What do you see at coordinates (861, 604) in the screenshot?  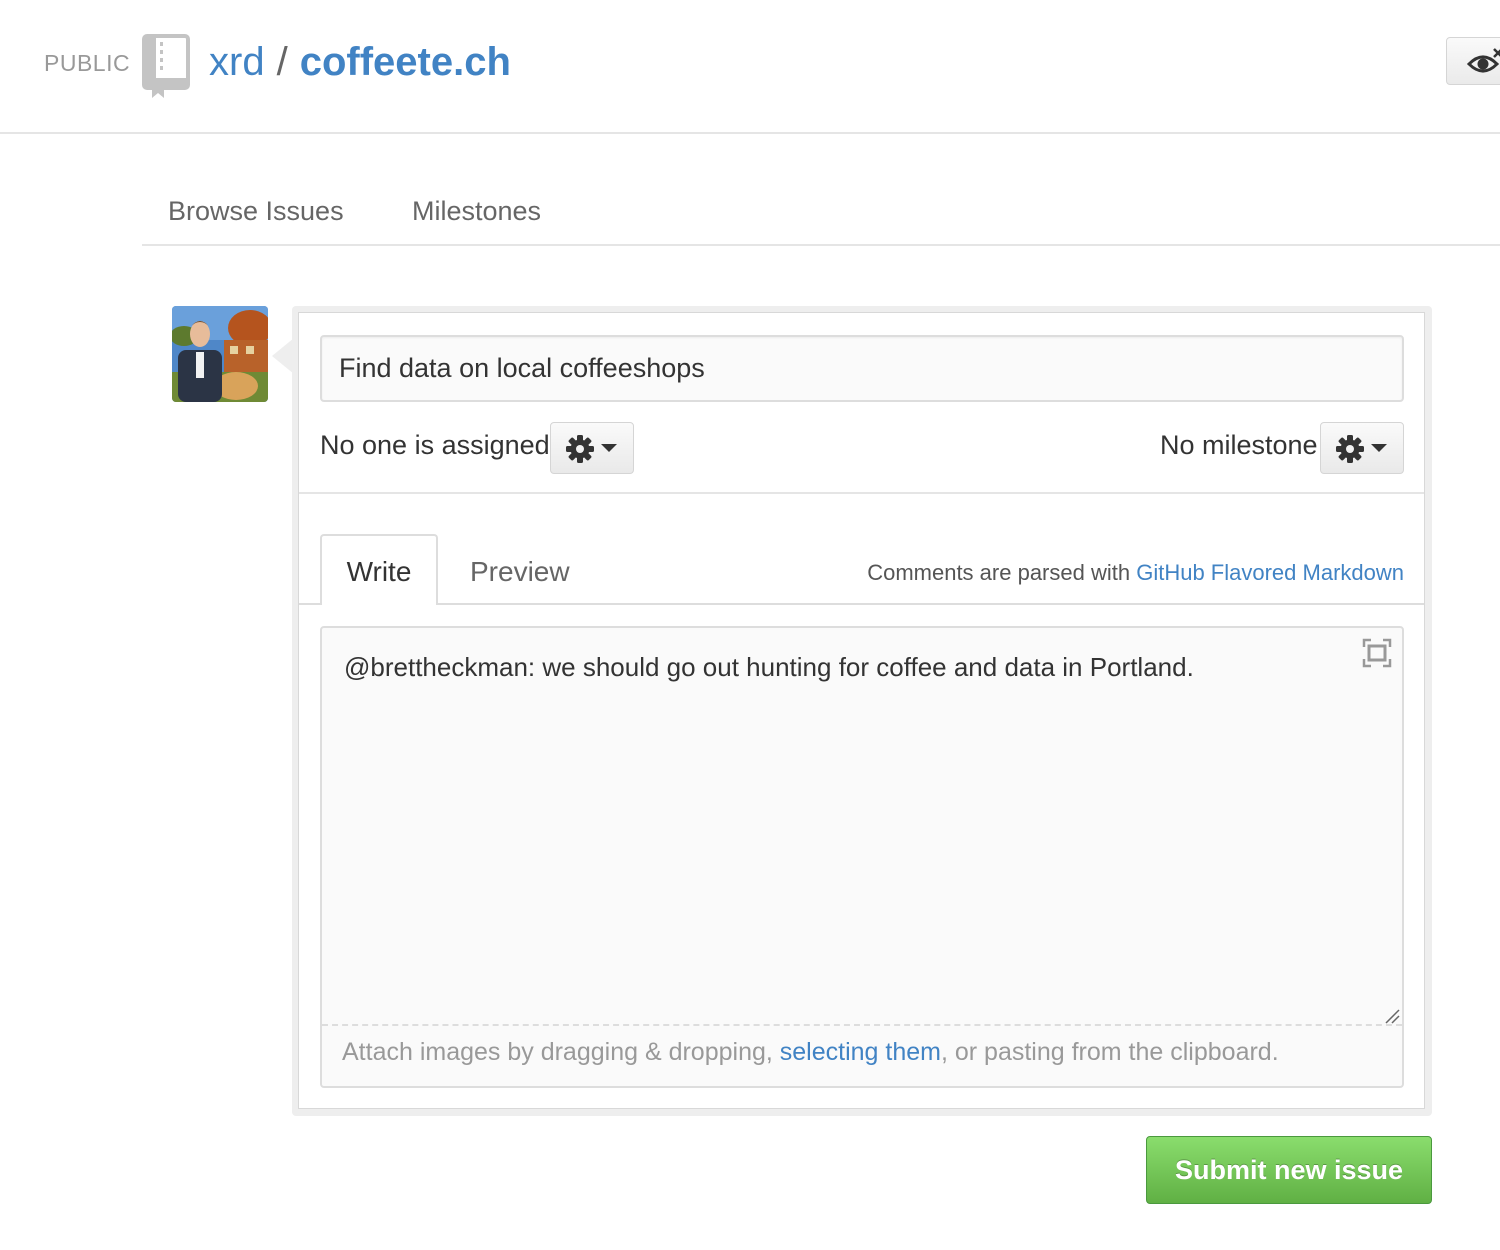 I see `editor-tabs-line` at bounding box center [861, 604].